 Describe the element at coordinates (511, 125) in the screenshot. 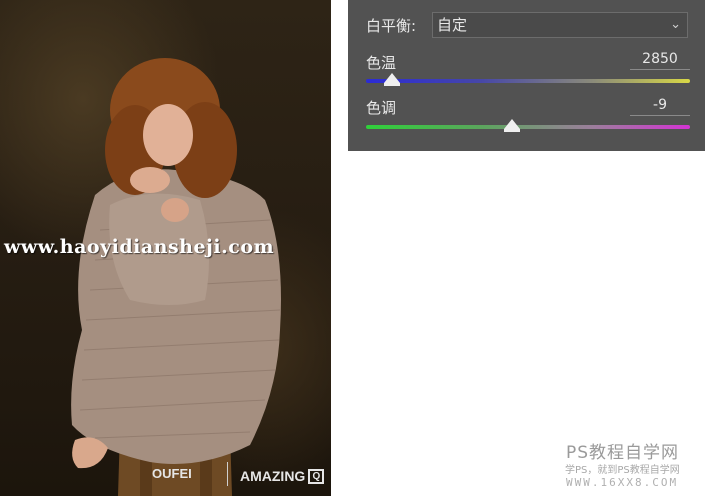

I see `tint-slider-thumb` at that location.